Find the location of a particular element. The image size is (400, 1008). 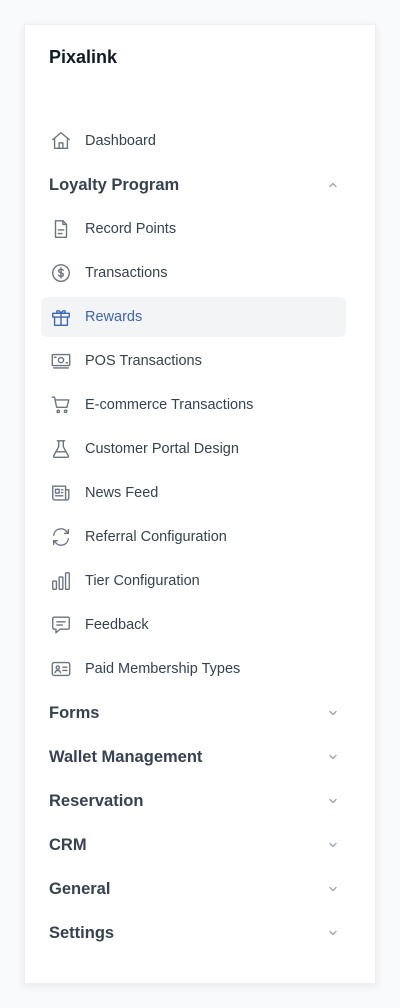

sidebar-item-label: Customer Portal Design is located at coordinates (162, 449).